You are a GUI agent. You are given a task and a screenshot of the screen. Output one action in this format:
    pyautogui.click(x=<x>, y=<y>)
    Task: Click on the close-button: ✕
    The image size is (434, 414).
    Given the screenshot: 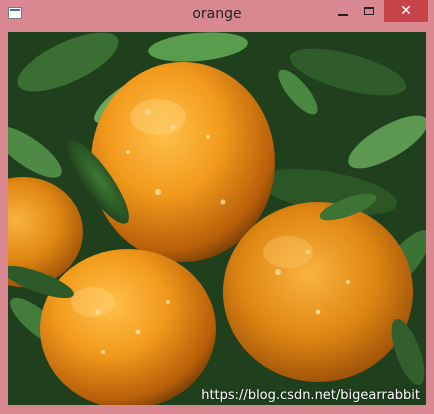 What is the action you would take?
    pyautogui.click(x=406, y=11)
    